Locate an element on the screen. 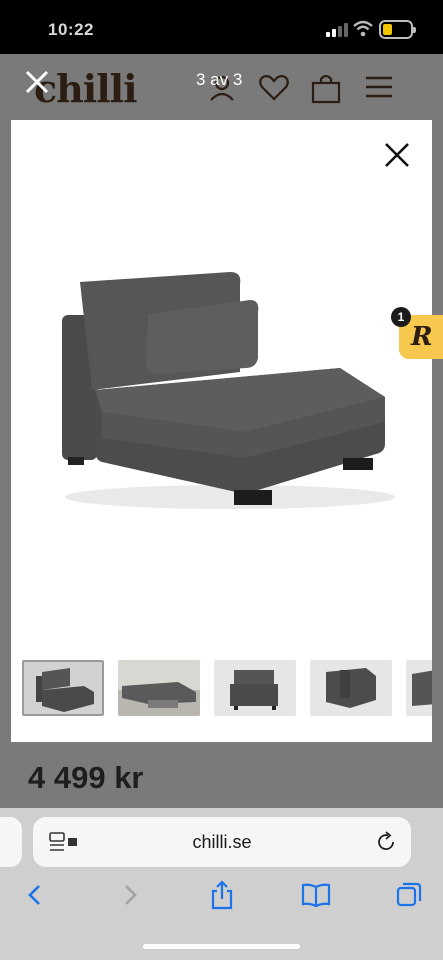  reviews-count: 1 is located at coordinates (401, 317).